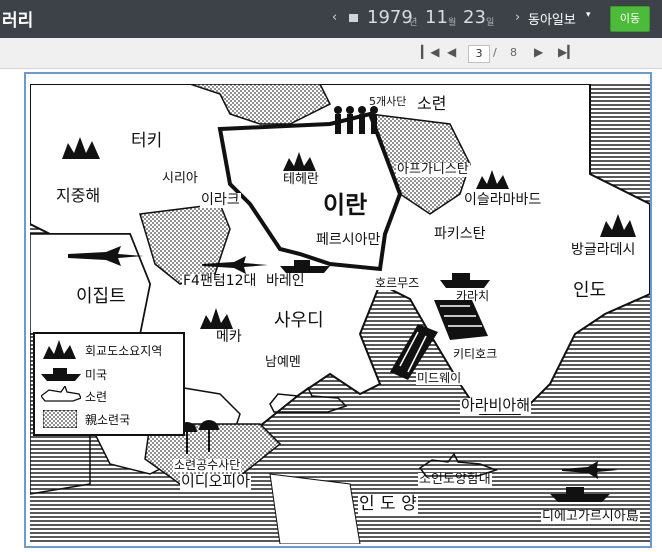  What do you see at coordinates (413, 23) in the screenshot?
I see `year-unit: 년` at bounding box center [413, 23].